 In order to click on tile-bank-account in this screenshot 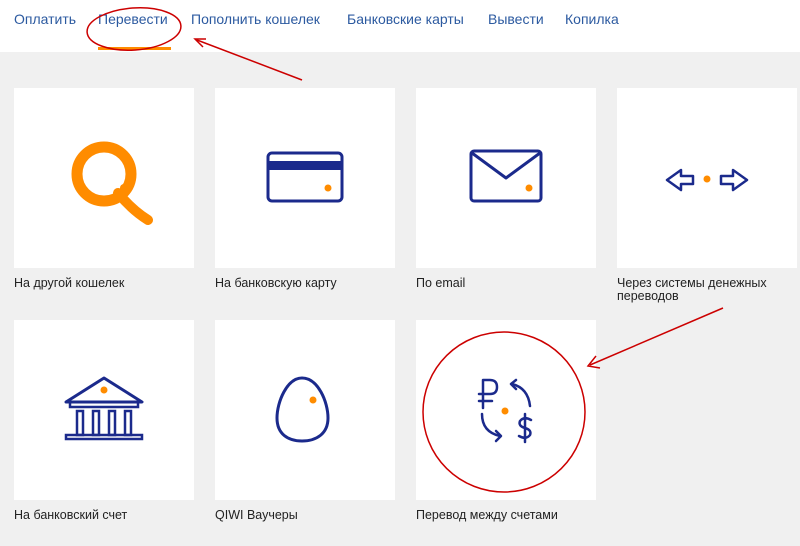, I will do `click(104, 410)`.